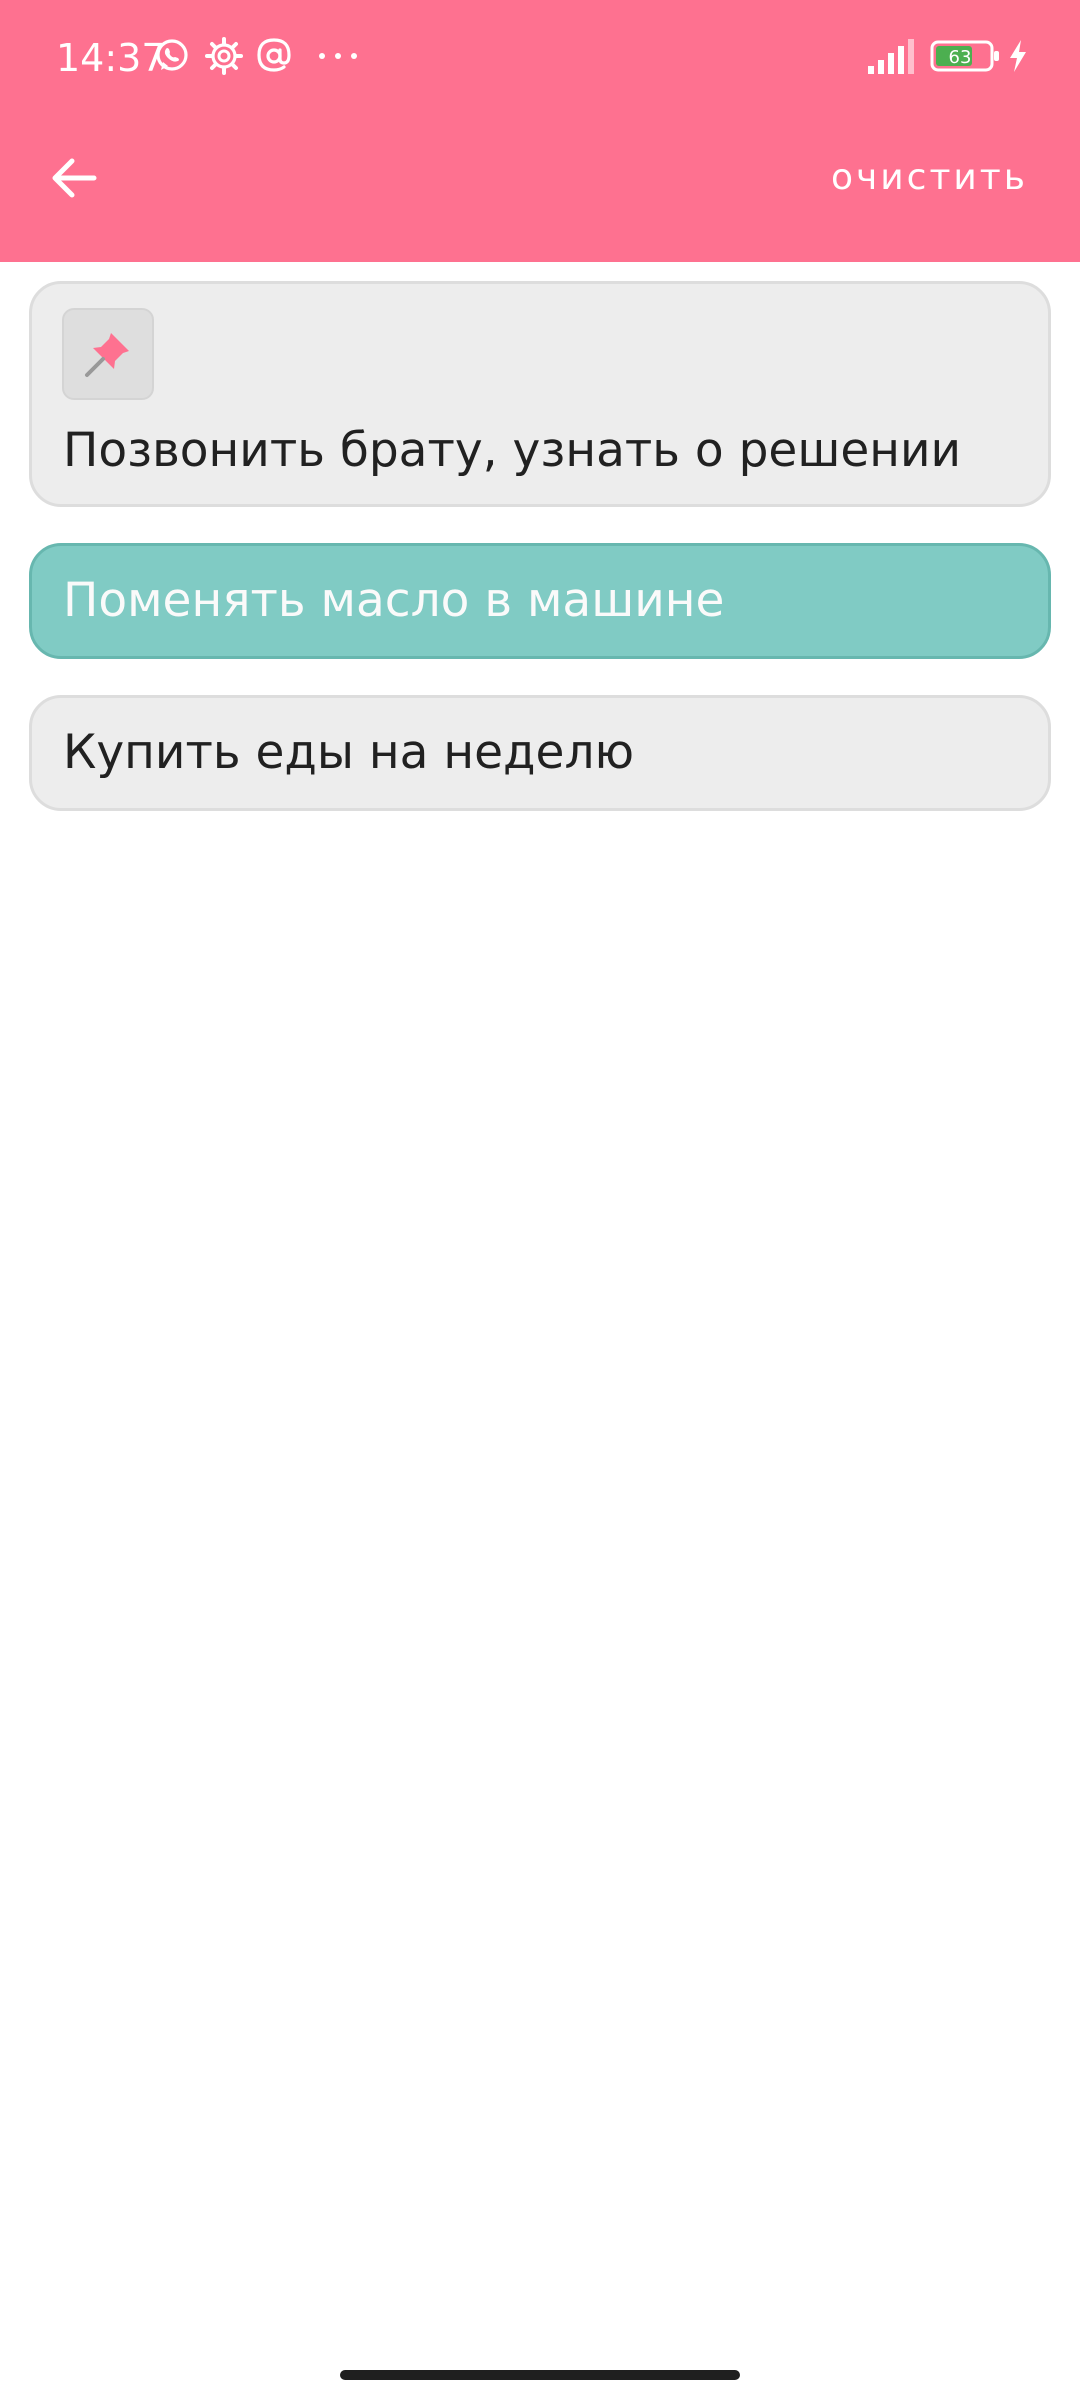 This screenshot has height=2400, width=1080. What do you see at coordinates (540, 190) in the screenshot?
I see `app-bar: ОЧИСТИТЬ` at bounding box center [540, 190].